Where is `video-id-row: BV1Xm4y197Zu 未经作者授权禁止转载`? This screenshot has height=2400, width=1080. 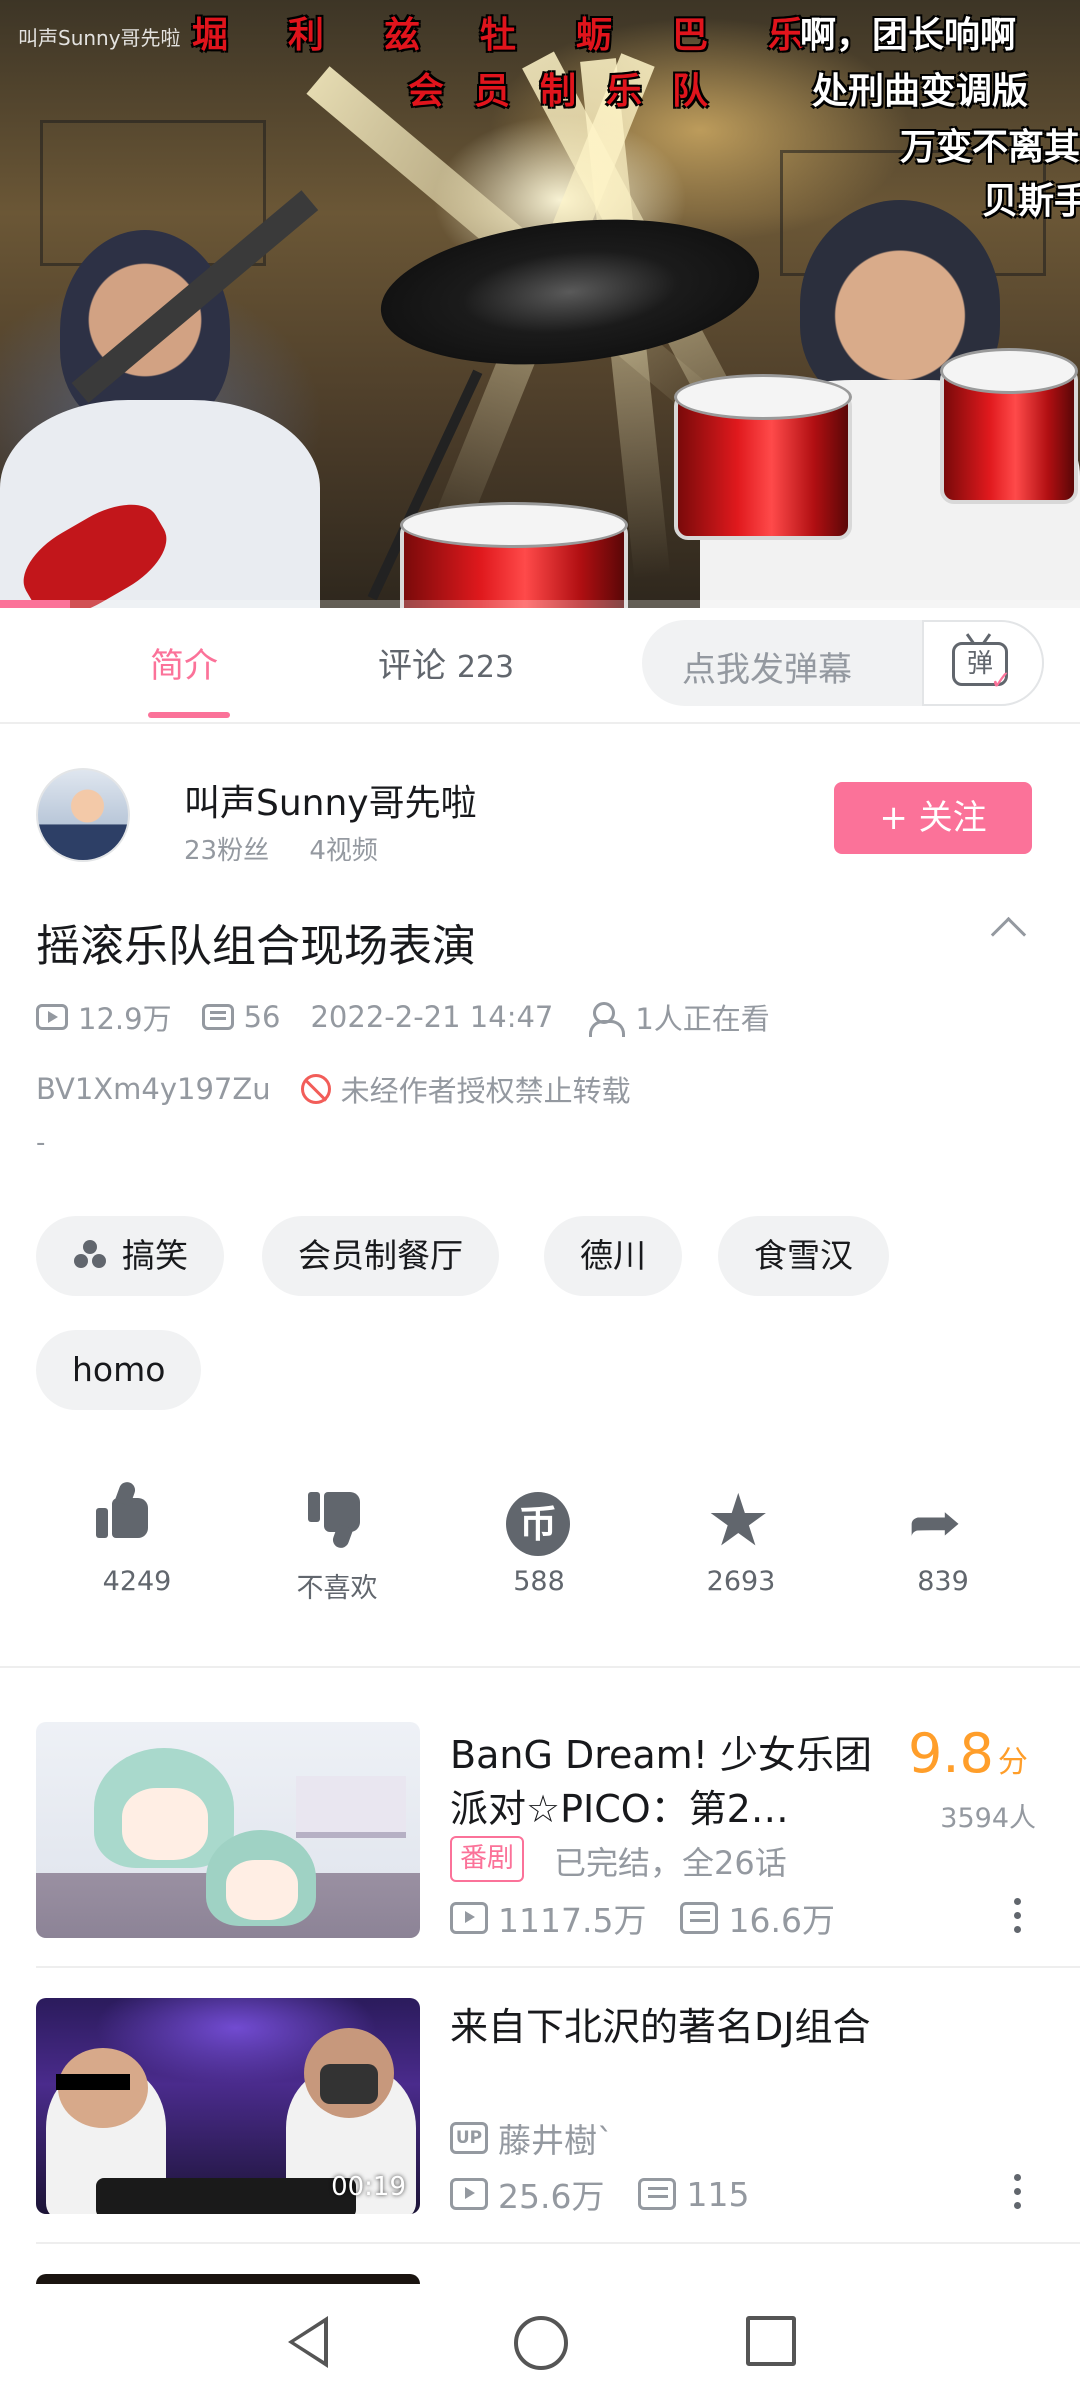 video-id-row: BV1Xm4y197Zu 未经作者授权禁止转载 is located at coordinates (333, 1089).